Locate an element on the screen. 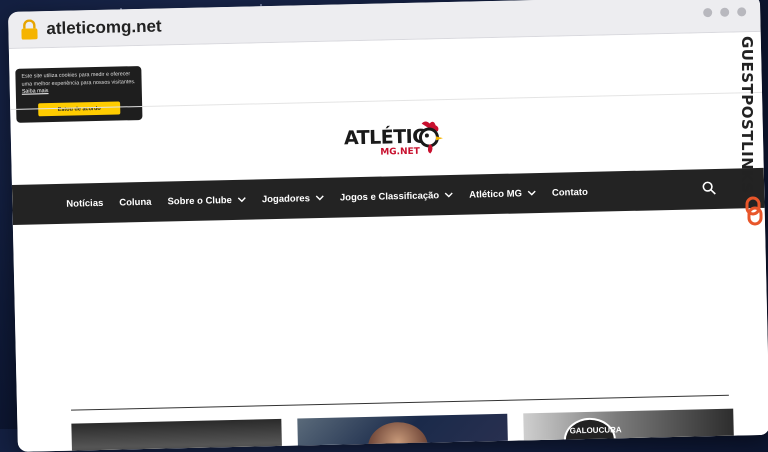  nav-item-jogos-e-classificacao: Jogos e Classificação is located at coordinates (396, 196).